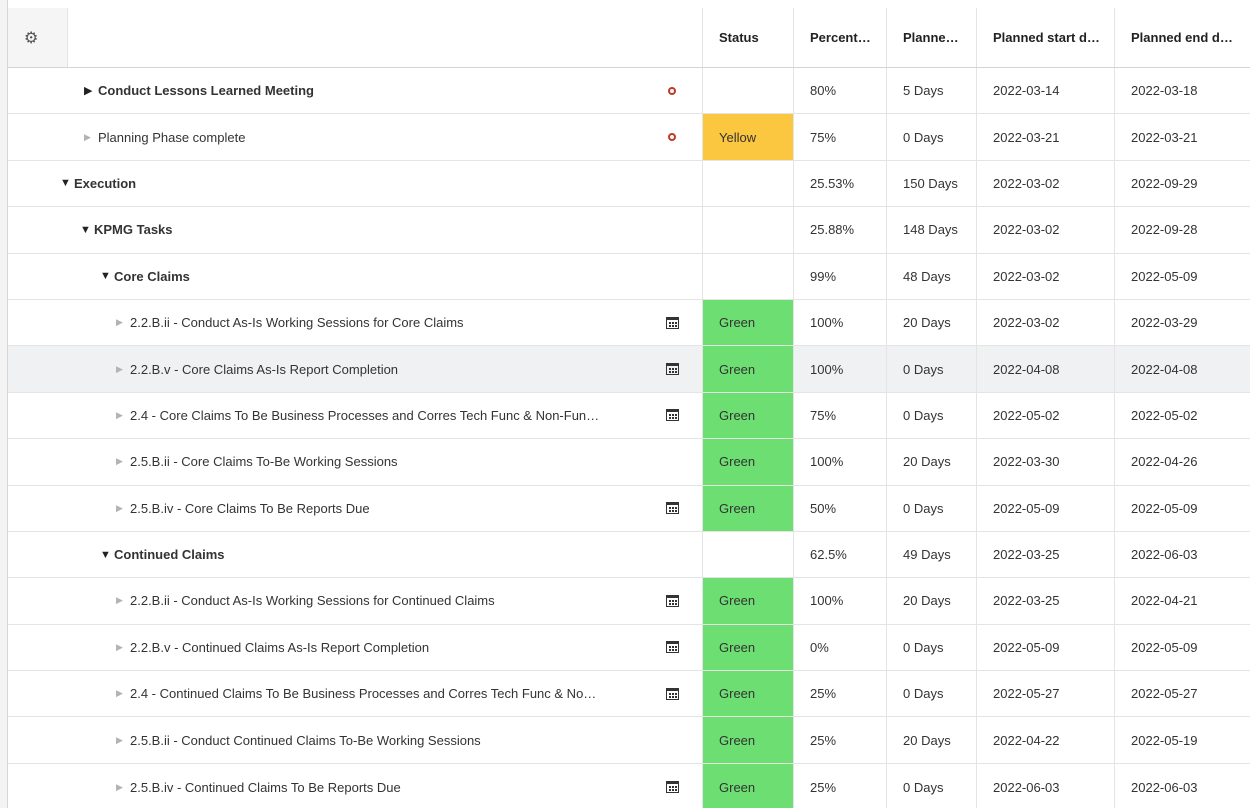 The image size is (1250, 808). Describe the element at coordinates (839, 183) in the screenshot. I see `percent-cell: 25.53%` at that location.